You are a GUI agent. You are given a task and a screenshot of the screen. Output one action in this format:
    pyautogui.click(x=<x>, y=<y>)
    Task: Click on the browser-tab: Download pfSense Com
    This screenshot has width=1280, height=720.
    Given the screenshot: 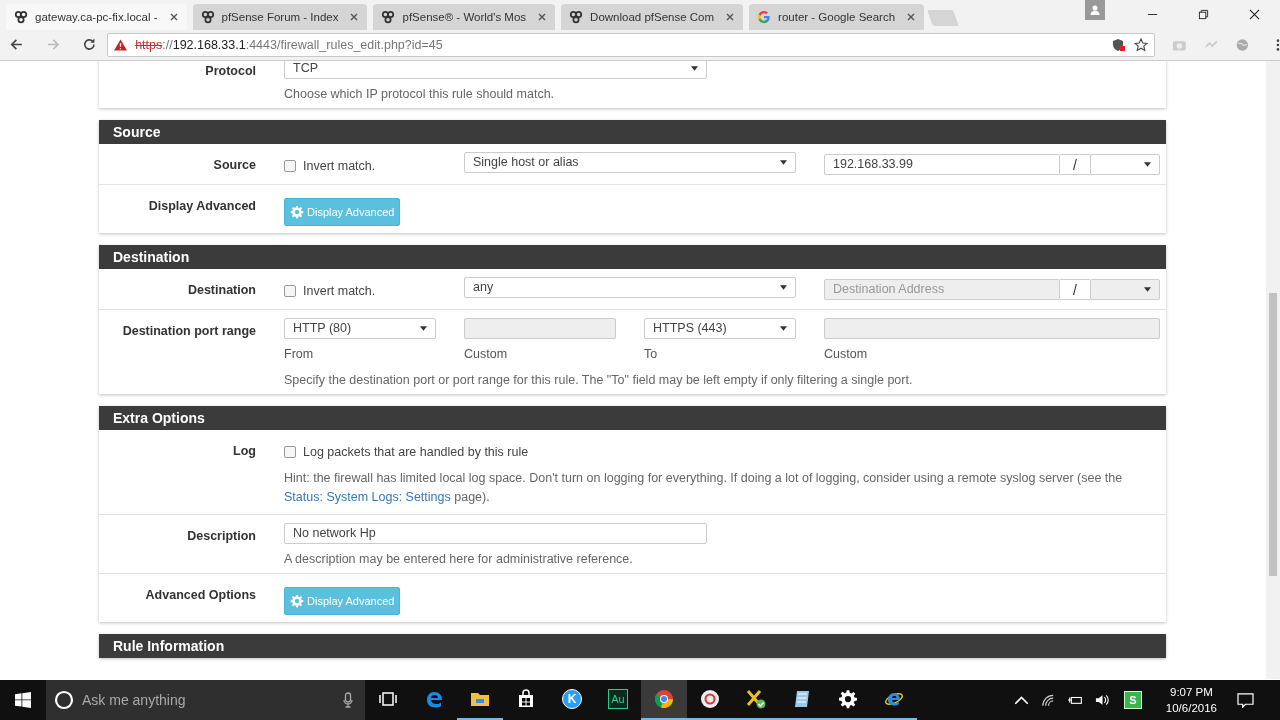 What is the action you would take?
    pyautogui.click(x=652, y=16)
    